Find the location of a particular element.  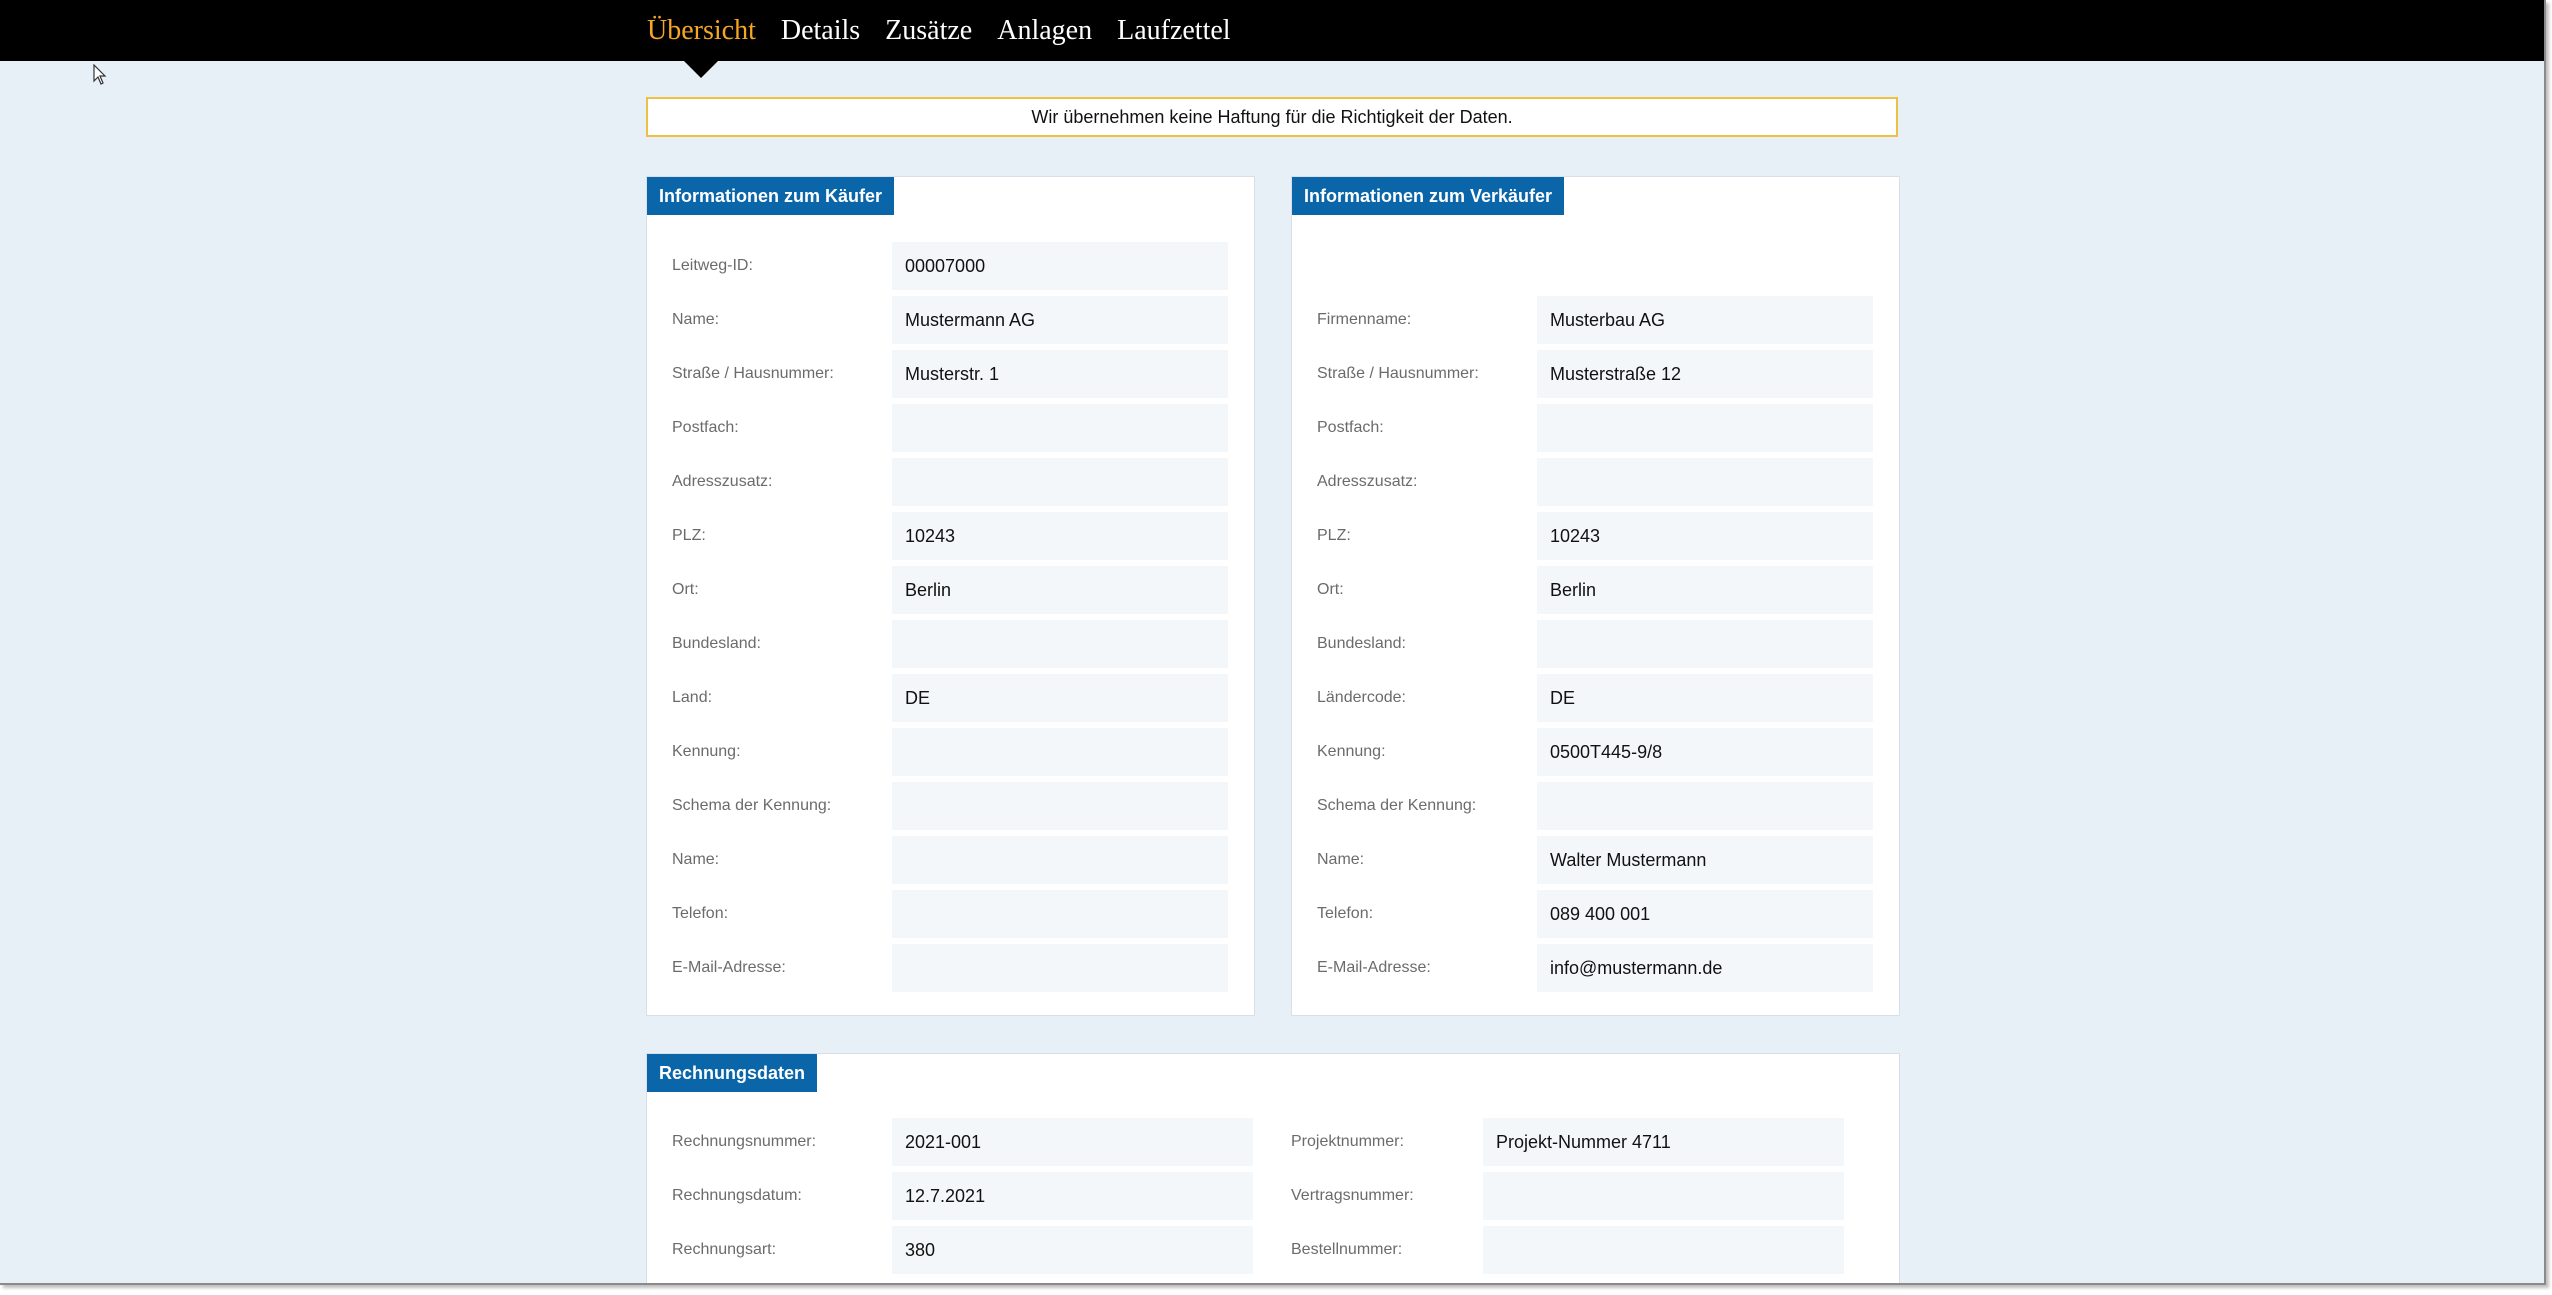

seller-field-label: Postfach: is located at coordinates (1350, 427).